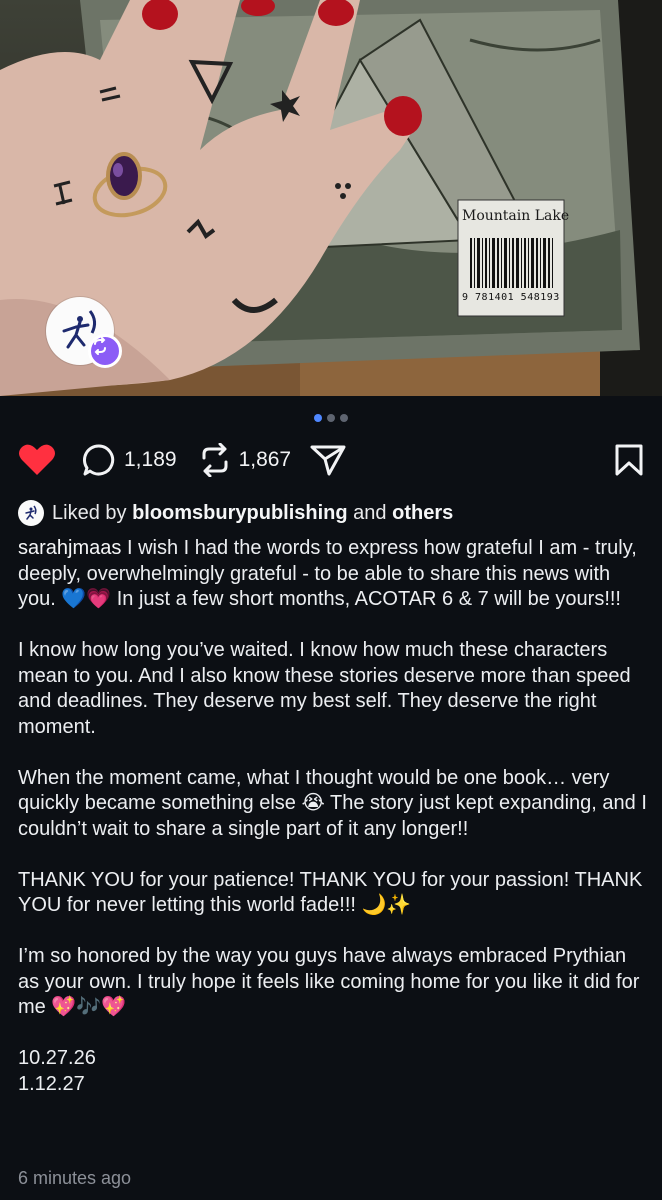 The height and width of the screenshot is (1200, 662). Describe the element at coordinates (265, 459) in the screenshot. I see `repost-count: 1,867` at that location.